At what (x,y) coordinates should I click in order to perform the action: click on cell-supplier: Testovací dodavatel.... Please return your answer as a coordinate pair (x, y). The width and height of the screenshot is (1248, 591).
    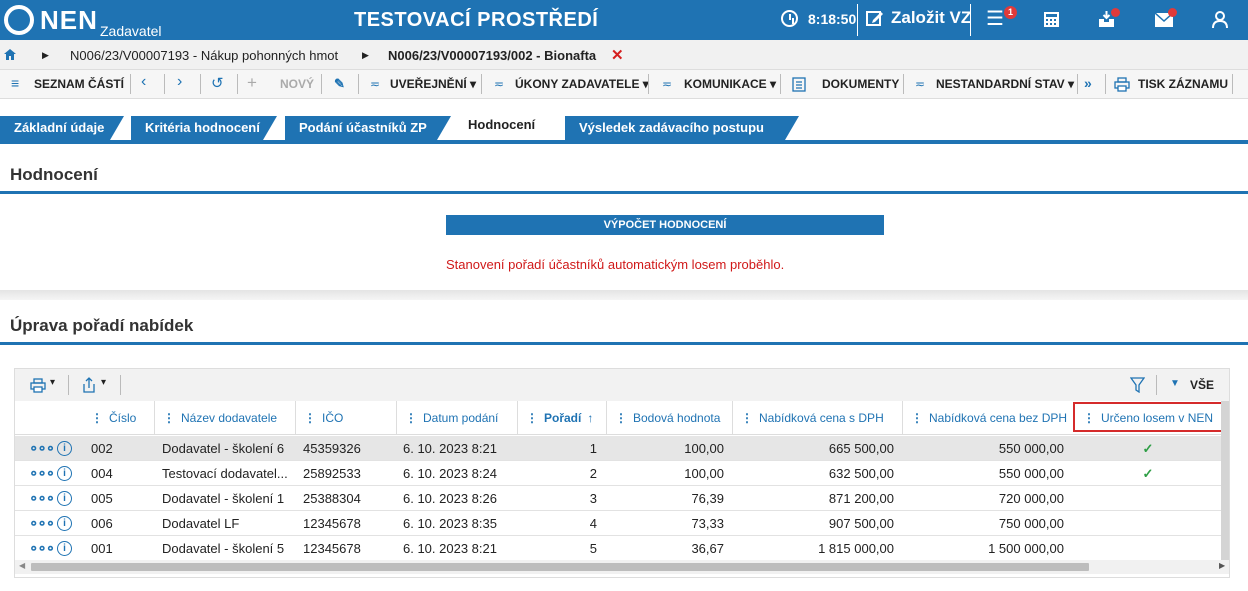
    Looking at the image, I should click on (225, 473).